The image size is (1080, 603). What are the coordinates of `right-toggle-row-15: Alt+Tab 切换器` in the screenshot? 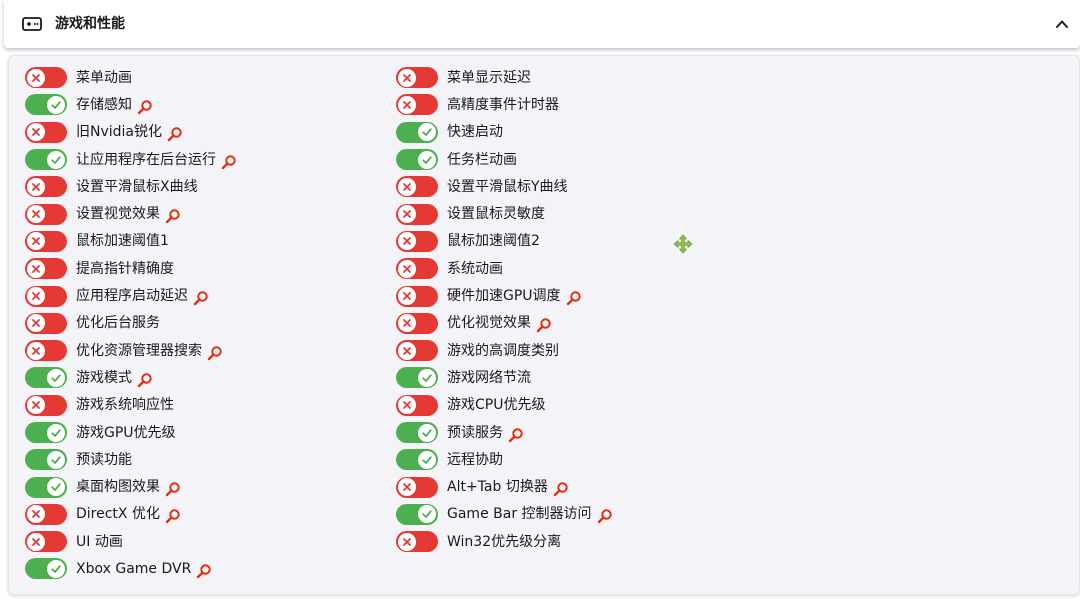 It's located at (504, 486).